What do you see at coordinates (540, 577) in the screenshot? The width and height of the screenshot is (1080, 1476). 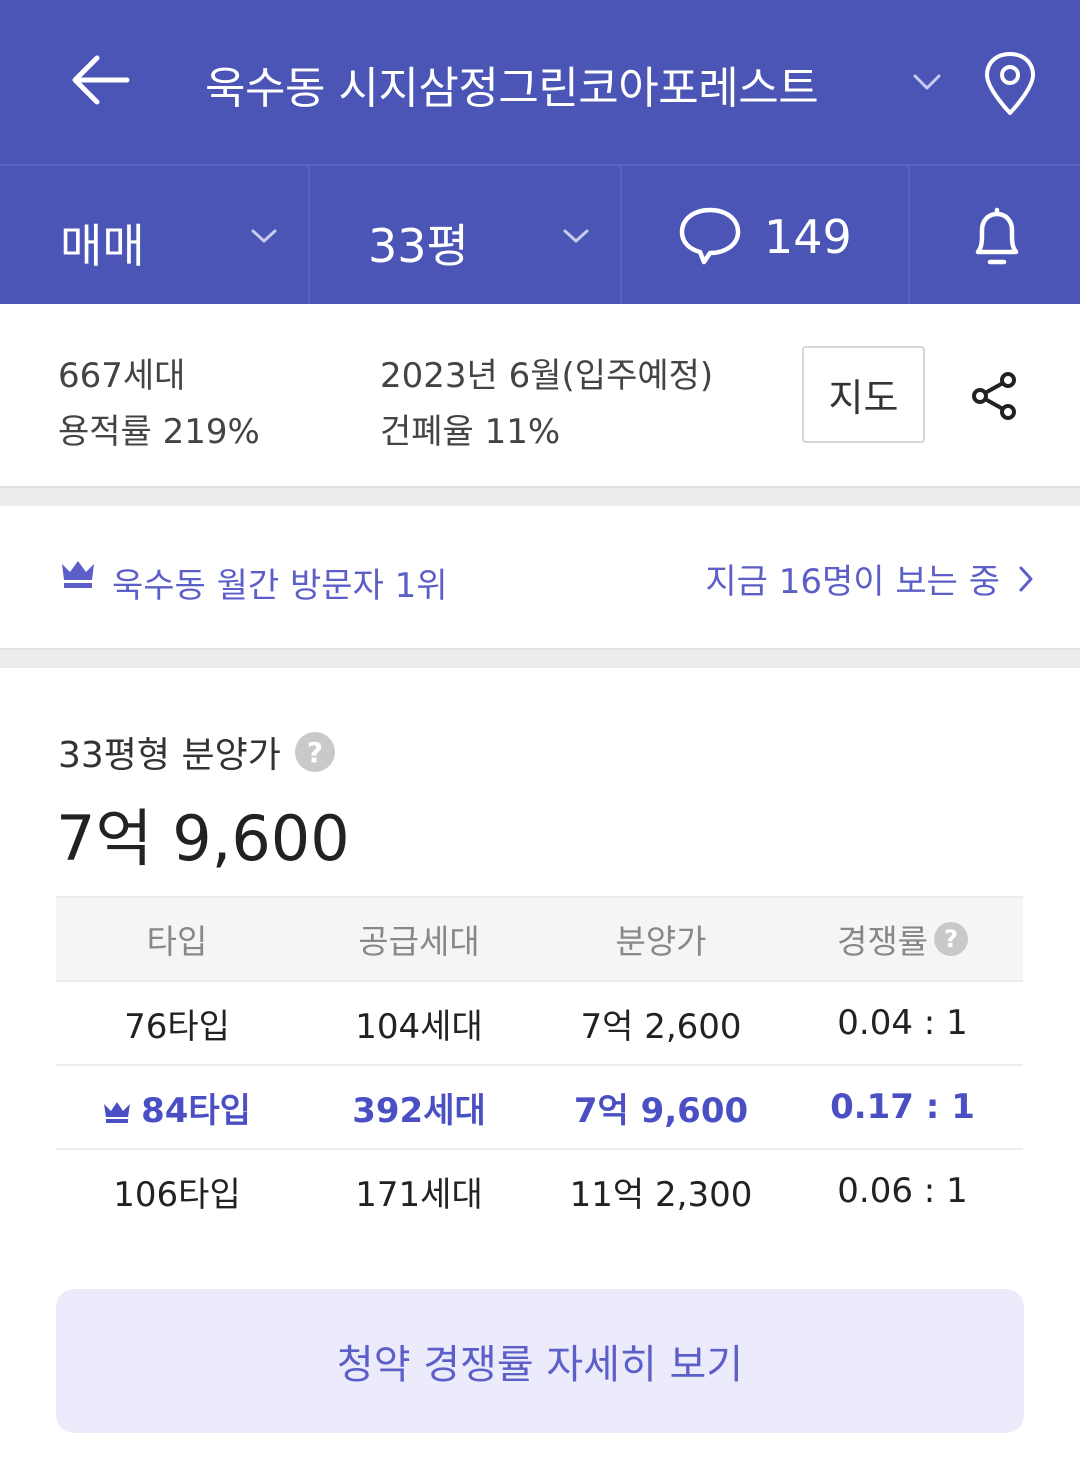 I see `visitor-rank-bar: 욱수동 월간 방문자 1위 지금 16명이 보는 중` at bounding box center [540, 577].